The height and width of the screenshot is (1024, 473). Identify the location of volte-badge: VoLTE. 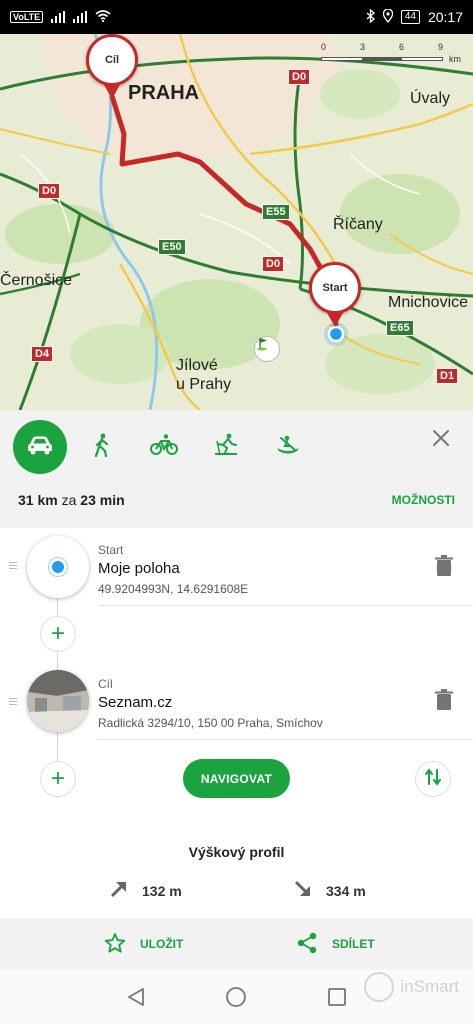
(27, 17).